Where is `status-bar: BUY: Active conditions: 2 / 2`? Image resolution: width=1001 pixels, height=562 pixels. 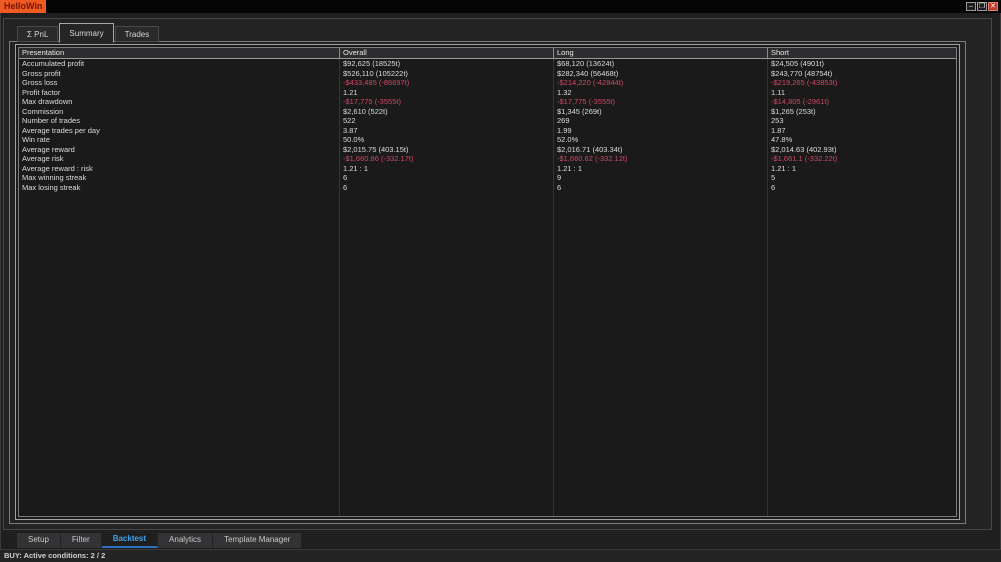 status-bar: BUY: Active conditions: 2 / 2 is located at coordinates (500, 555).